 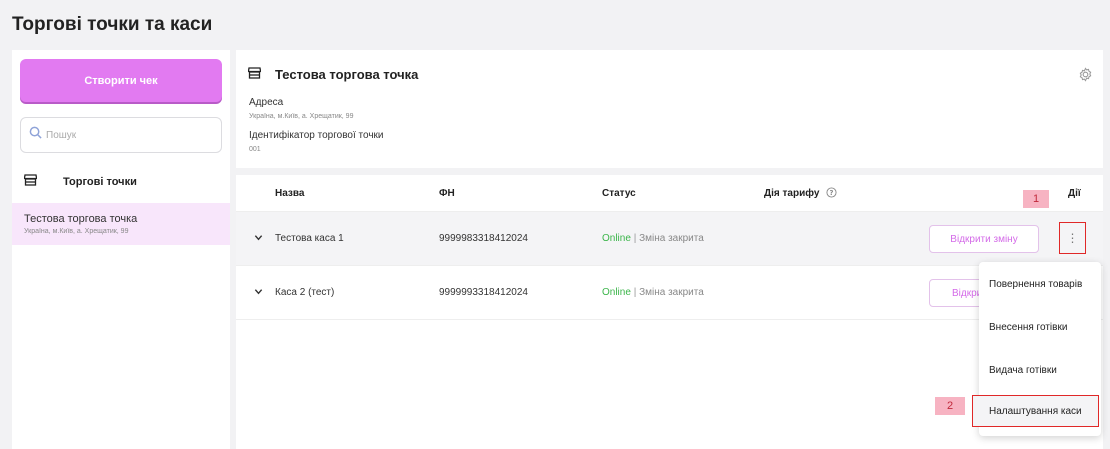 I want to click on search-box, so click(x=121, y=135).